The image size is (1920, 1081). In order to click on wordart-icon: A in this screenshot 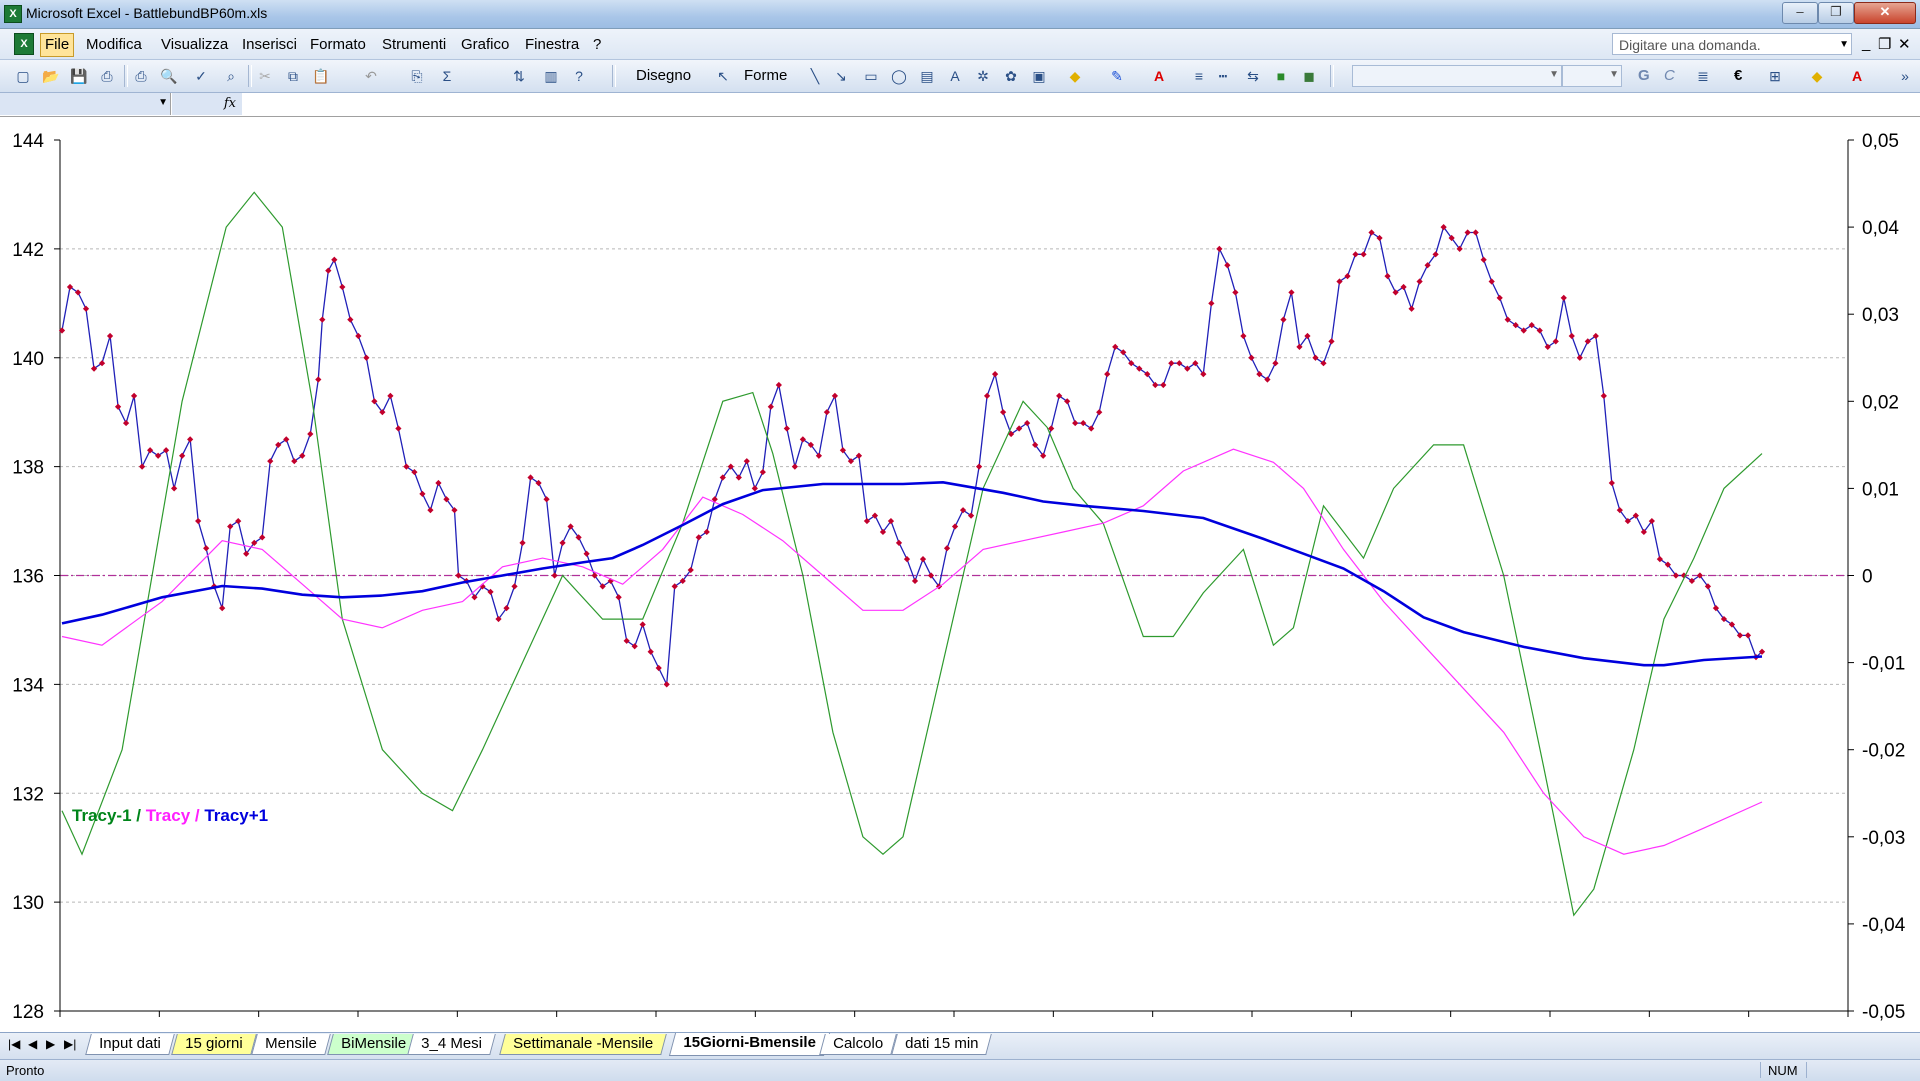, I will do `click(955, 76)`.